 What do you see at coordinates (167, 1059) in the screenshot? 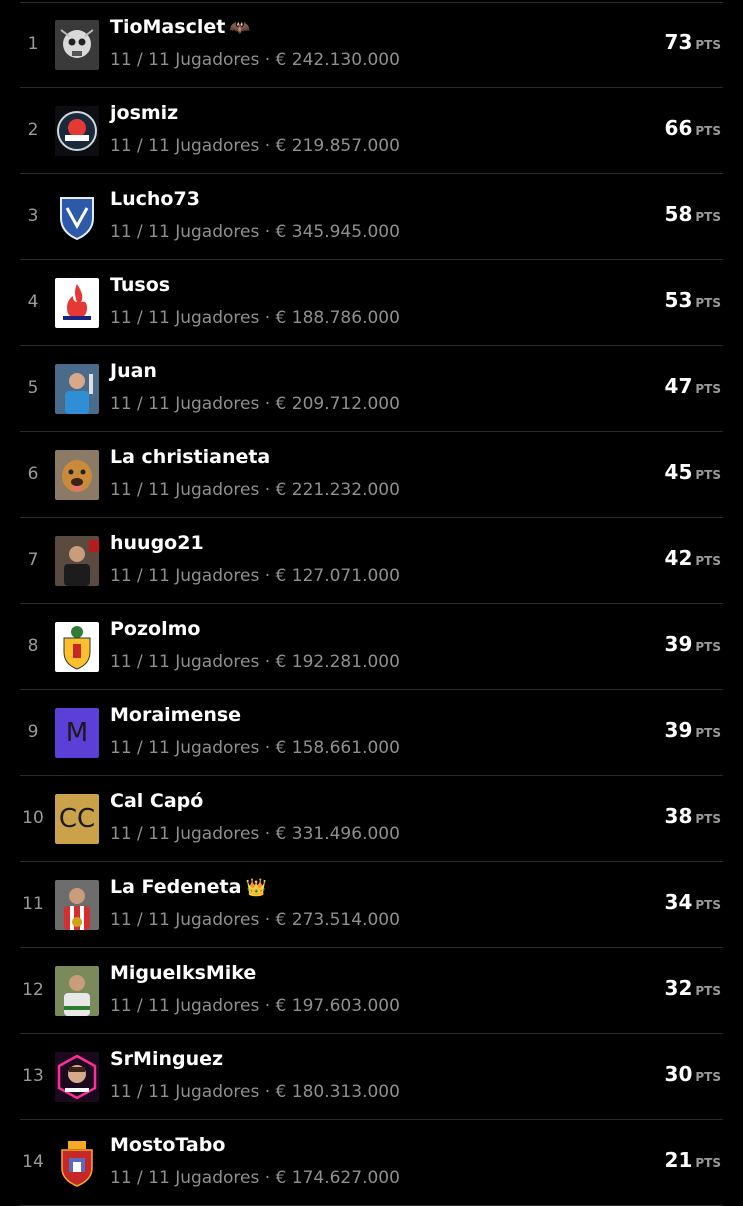
I see `manager-name: SrMinguez` at bounding box center [167, 1059].